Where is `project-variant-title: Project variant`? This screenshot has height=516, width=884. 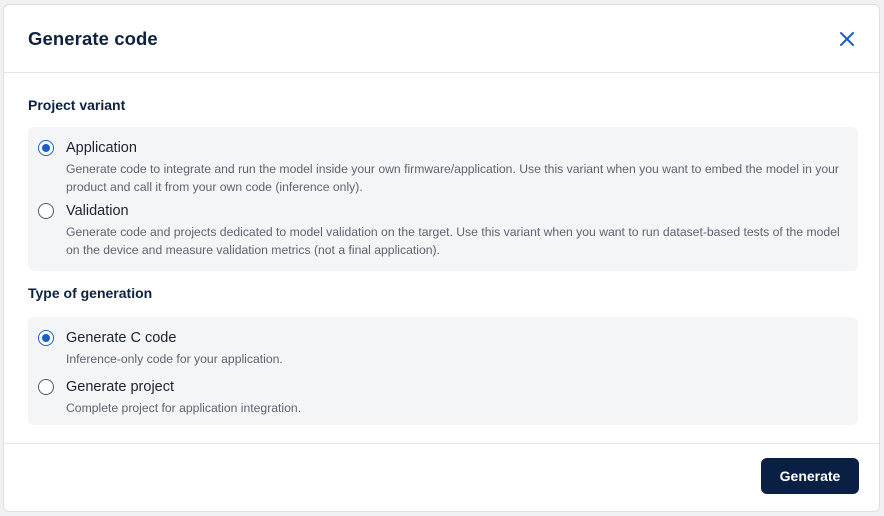 project-variant-title: Project variant is located at coordinates (77, 105).